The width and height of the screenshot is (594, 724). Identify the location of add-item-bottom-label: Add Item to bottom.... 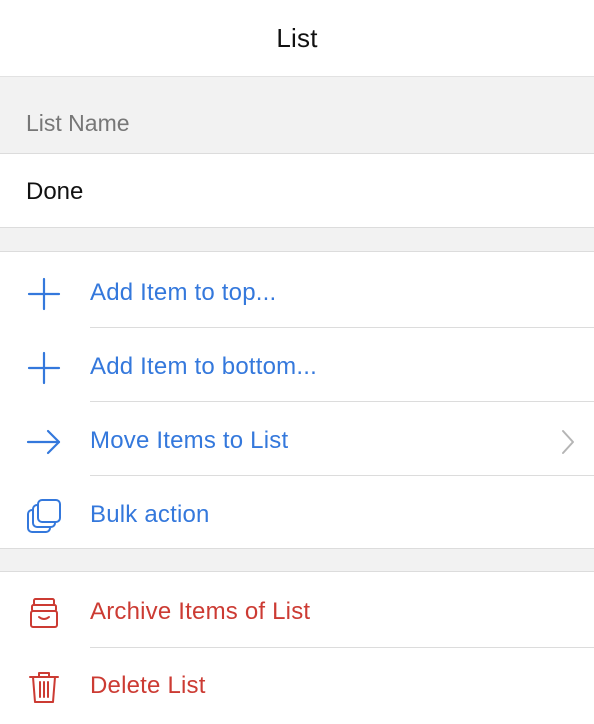
(203, 366).